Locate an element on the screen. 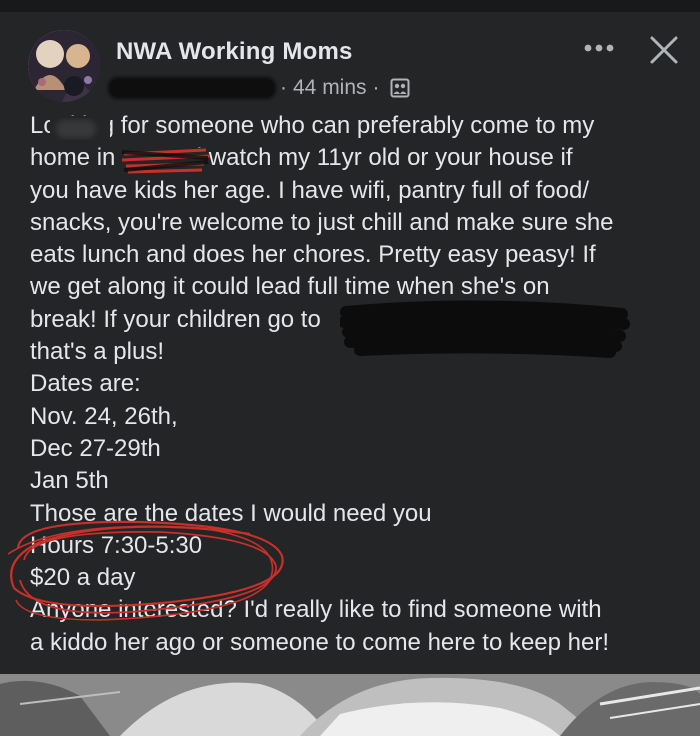 The height and width of the screenshot is (736, 700). redacted-author-name is located at coordinates (192, 88).